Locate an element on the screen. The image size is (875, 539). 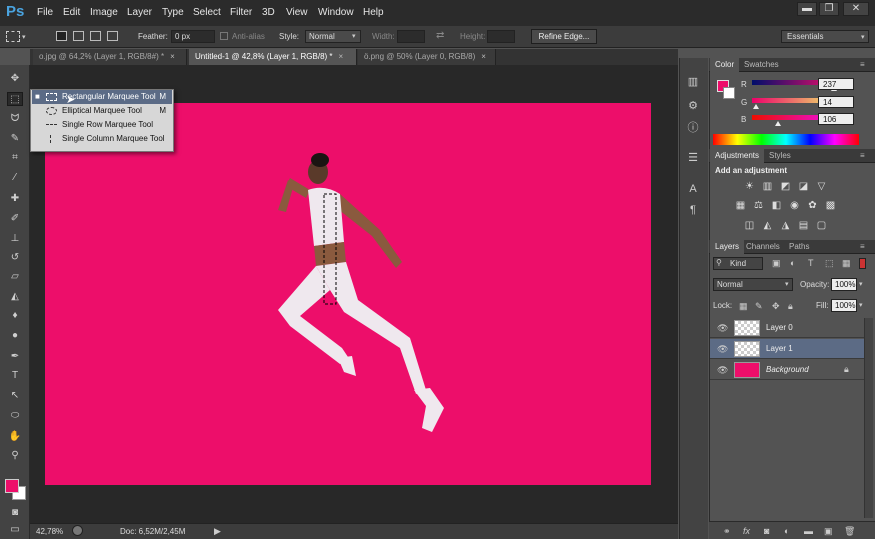
green-value-input: 14 is located at coordinates (836, 102).